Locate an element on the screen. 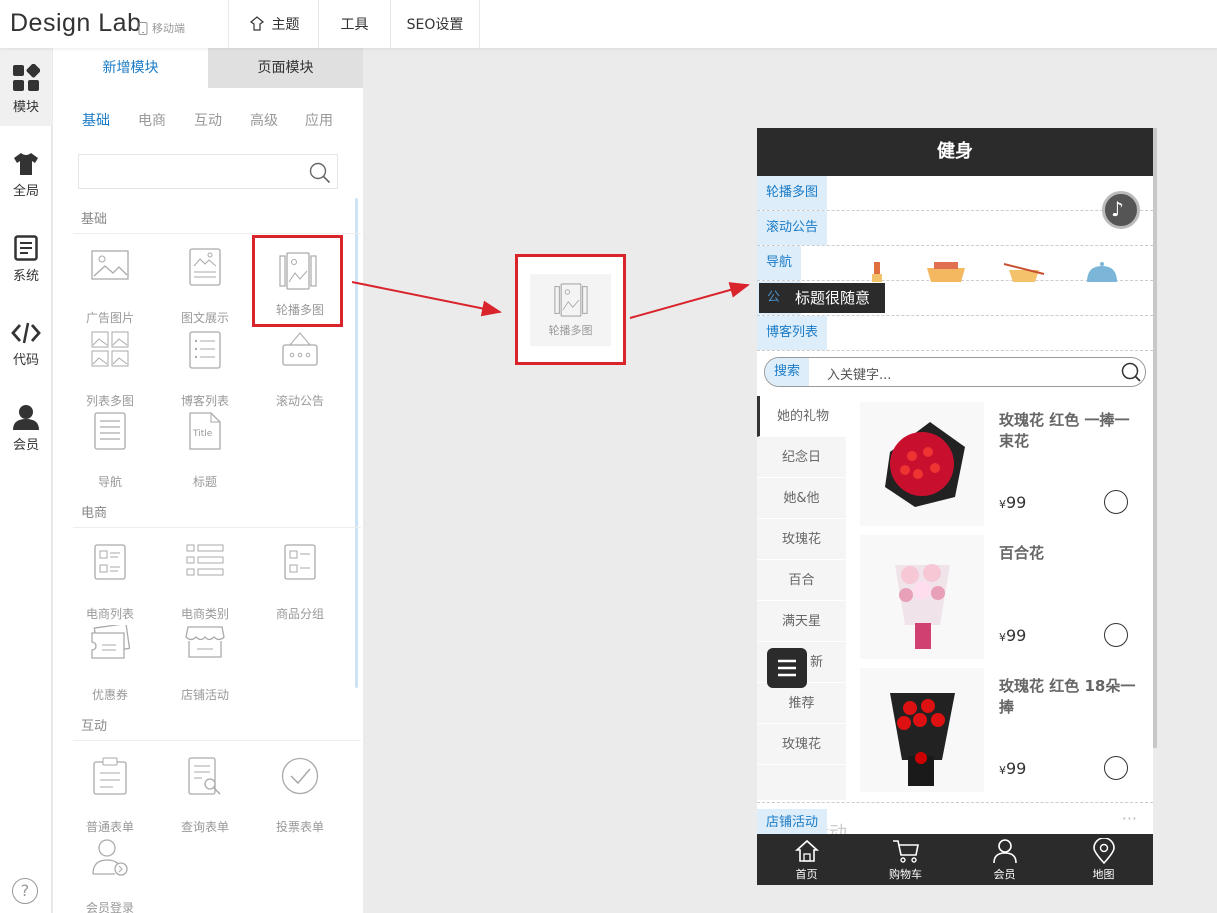 This screenshot has width=1217, height=913. theme-label: 主题 is located at coordinates (285, 25).